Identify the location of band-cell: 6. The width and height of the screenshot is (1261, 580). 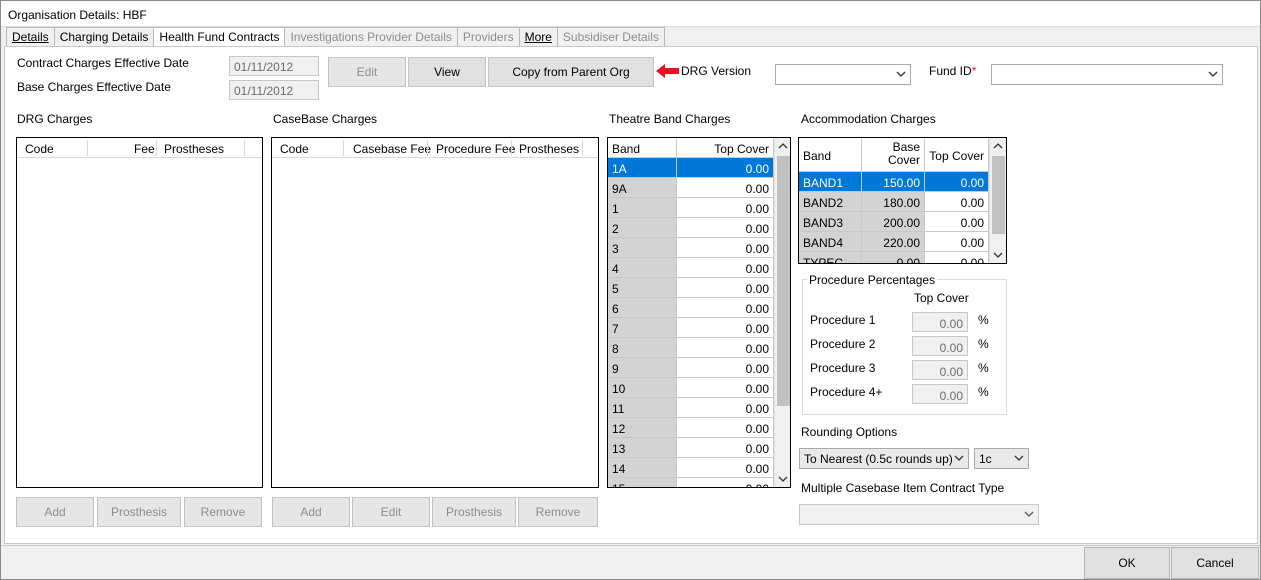
(642, 308).